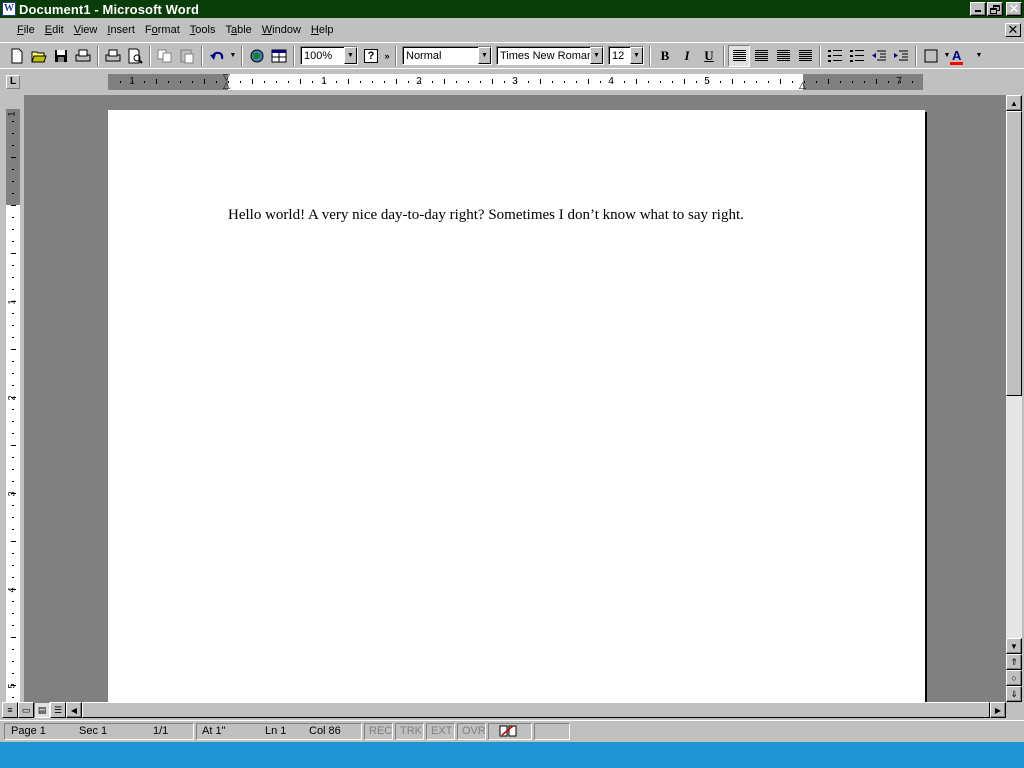  I want to click on align-right-button, so click(783, 56).